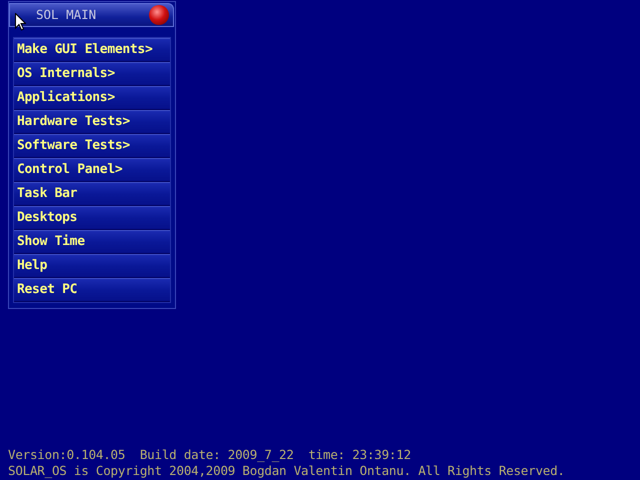 This screenshot has width=640, height=480. I want to click on close-ball-icon, so click(159, 15).